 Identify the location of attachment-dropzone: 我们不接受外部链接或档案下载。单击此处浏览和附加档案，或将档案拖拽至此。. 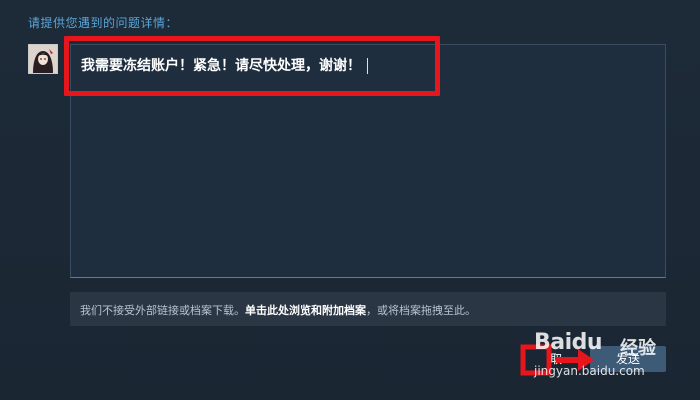
(368, 309).